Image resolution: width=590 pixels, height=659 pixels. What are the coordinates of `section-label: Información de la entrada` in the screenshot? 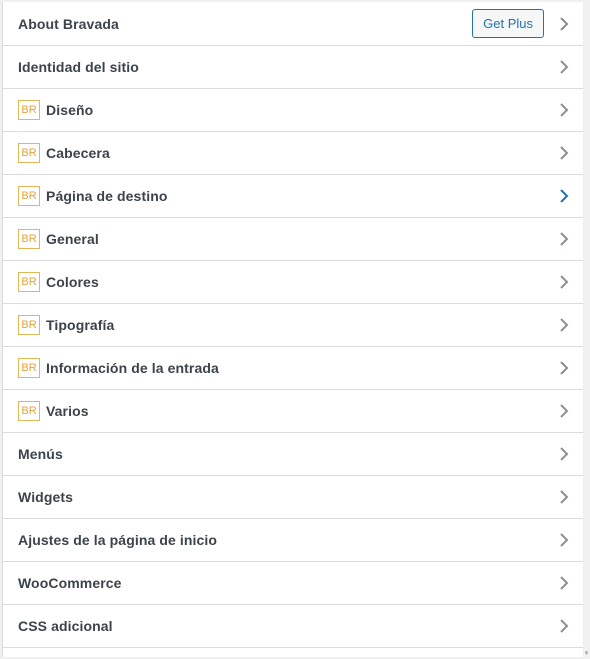 It's located at (132, 368).